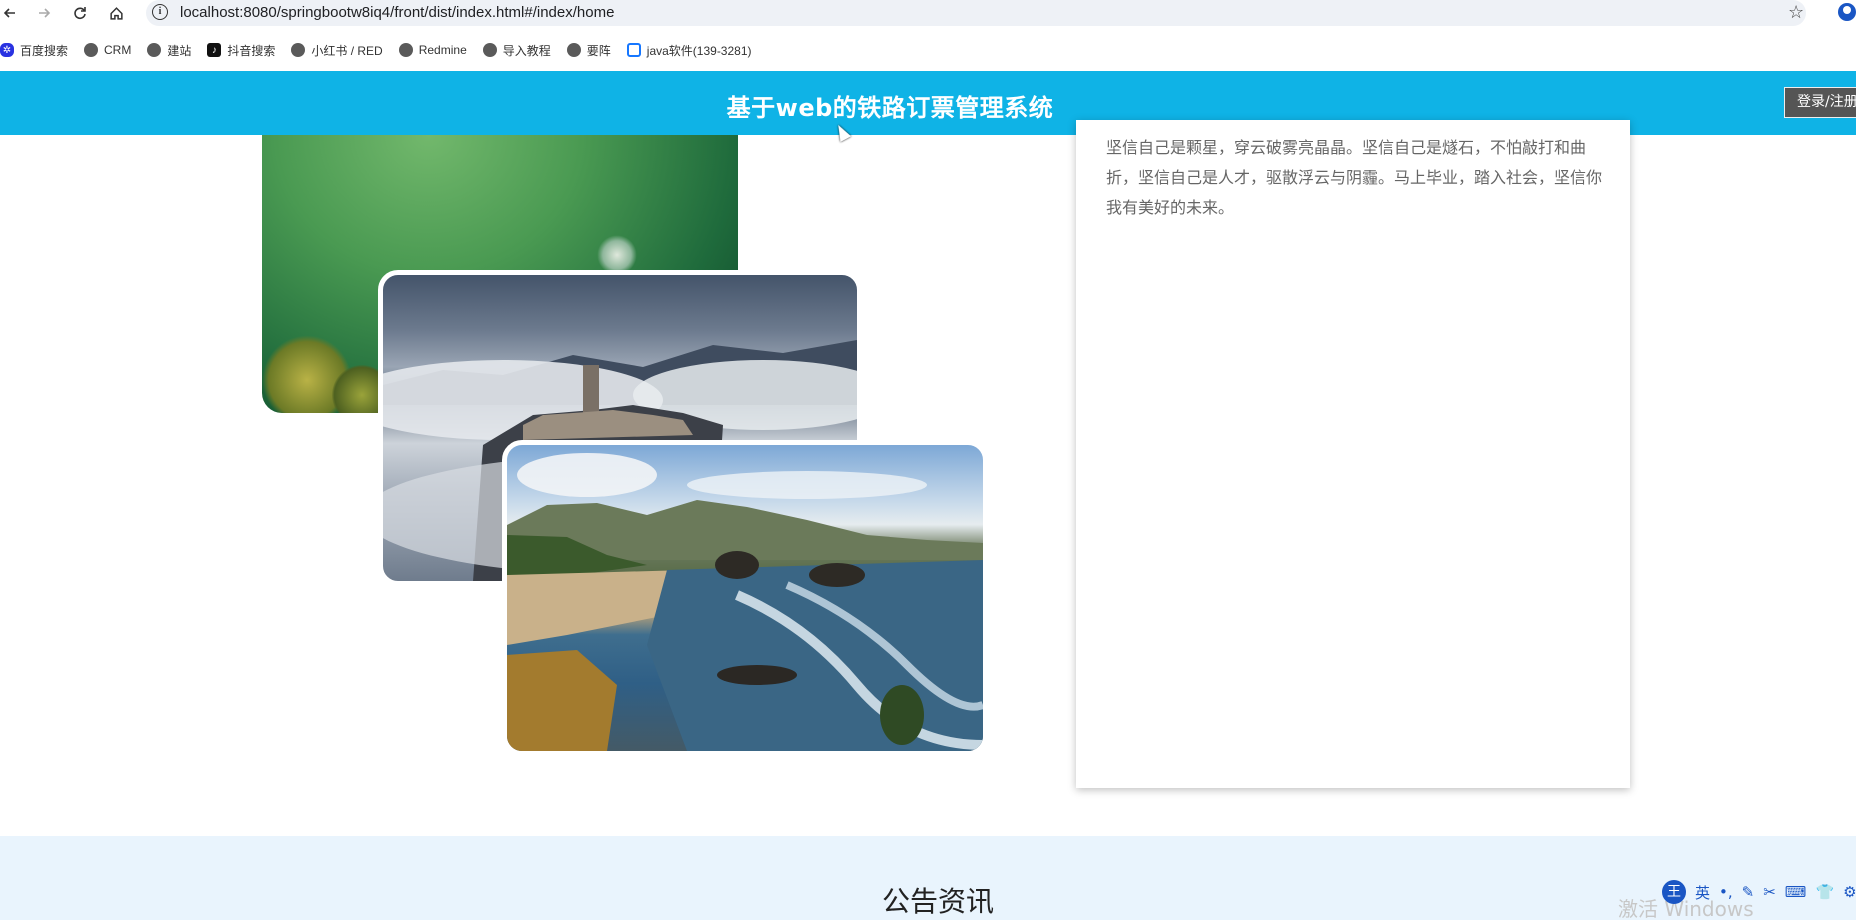 The width and height of the screenshot is (1856, 920). I want to click on reload-icon, so click(80, 13).